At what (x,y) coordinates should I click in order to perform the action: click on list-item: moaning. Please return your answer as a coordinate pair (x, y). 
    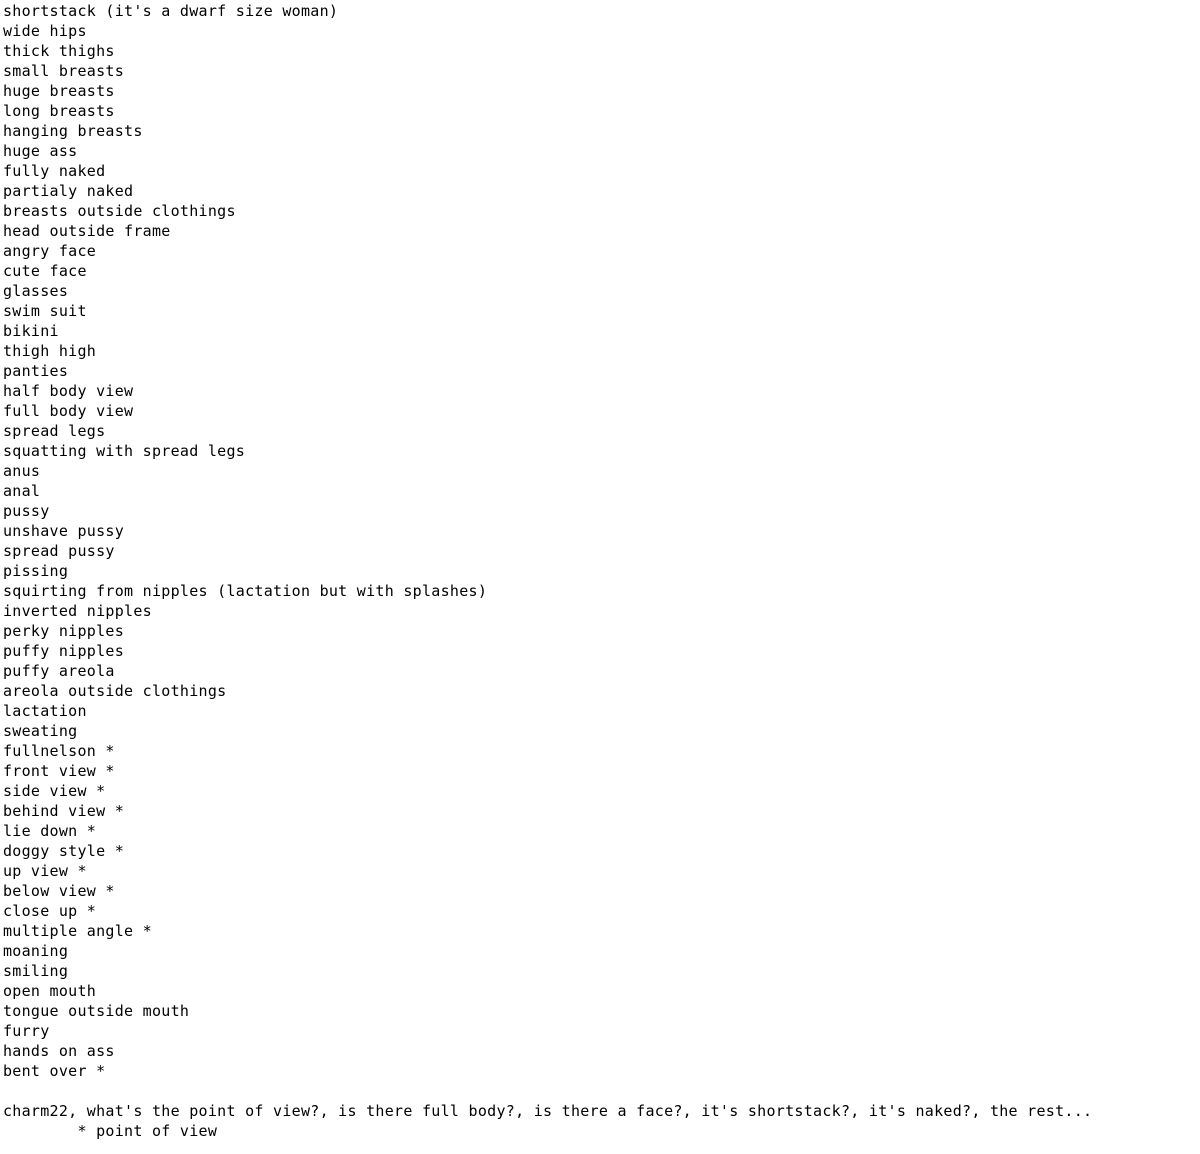
    Looking at the image, I should click on (36, 951).